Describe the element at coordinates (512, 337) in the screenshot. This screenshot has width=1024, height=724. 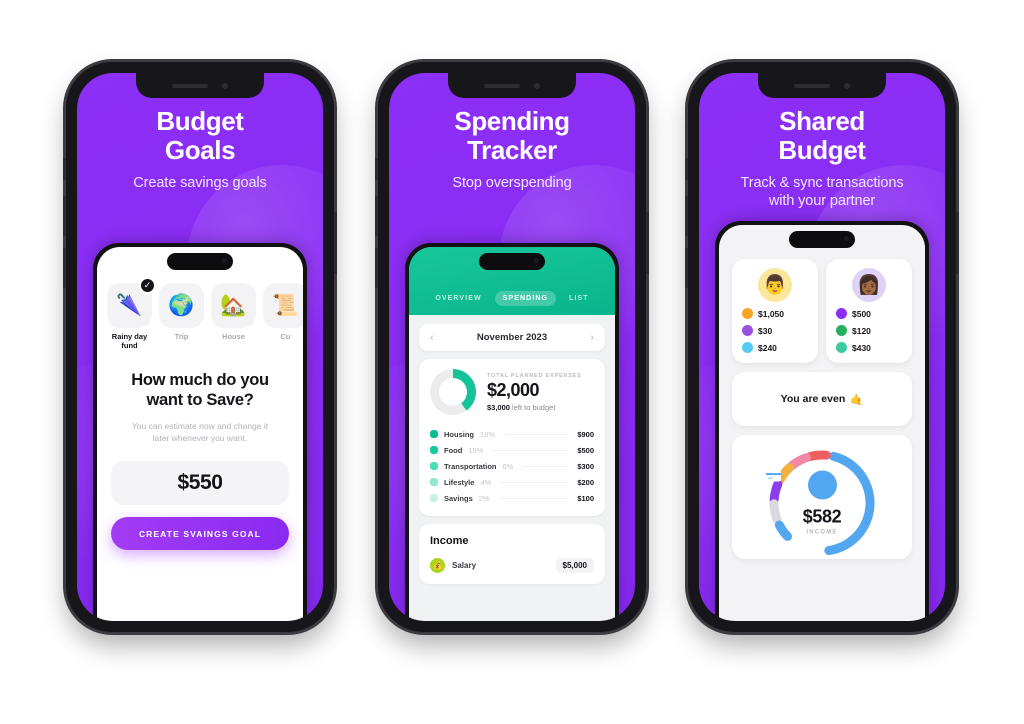
I see `month-selector: ‹ November 2023 ›` at that location.